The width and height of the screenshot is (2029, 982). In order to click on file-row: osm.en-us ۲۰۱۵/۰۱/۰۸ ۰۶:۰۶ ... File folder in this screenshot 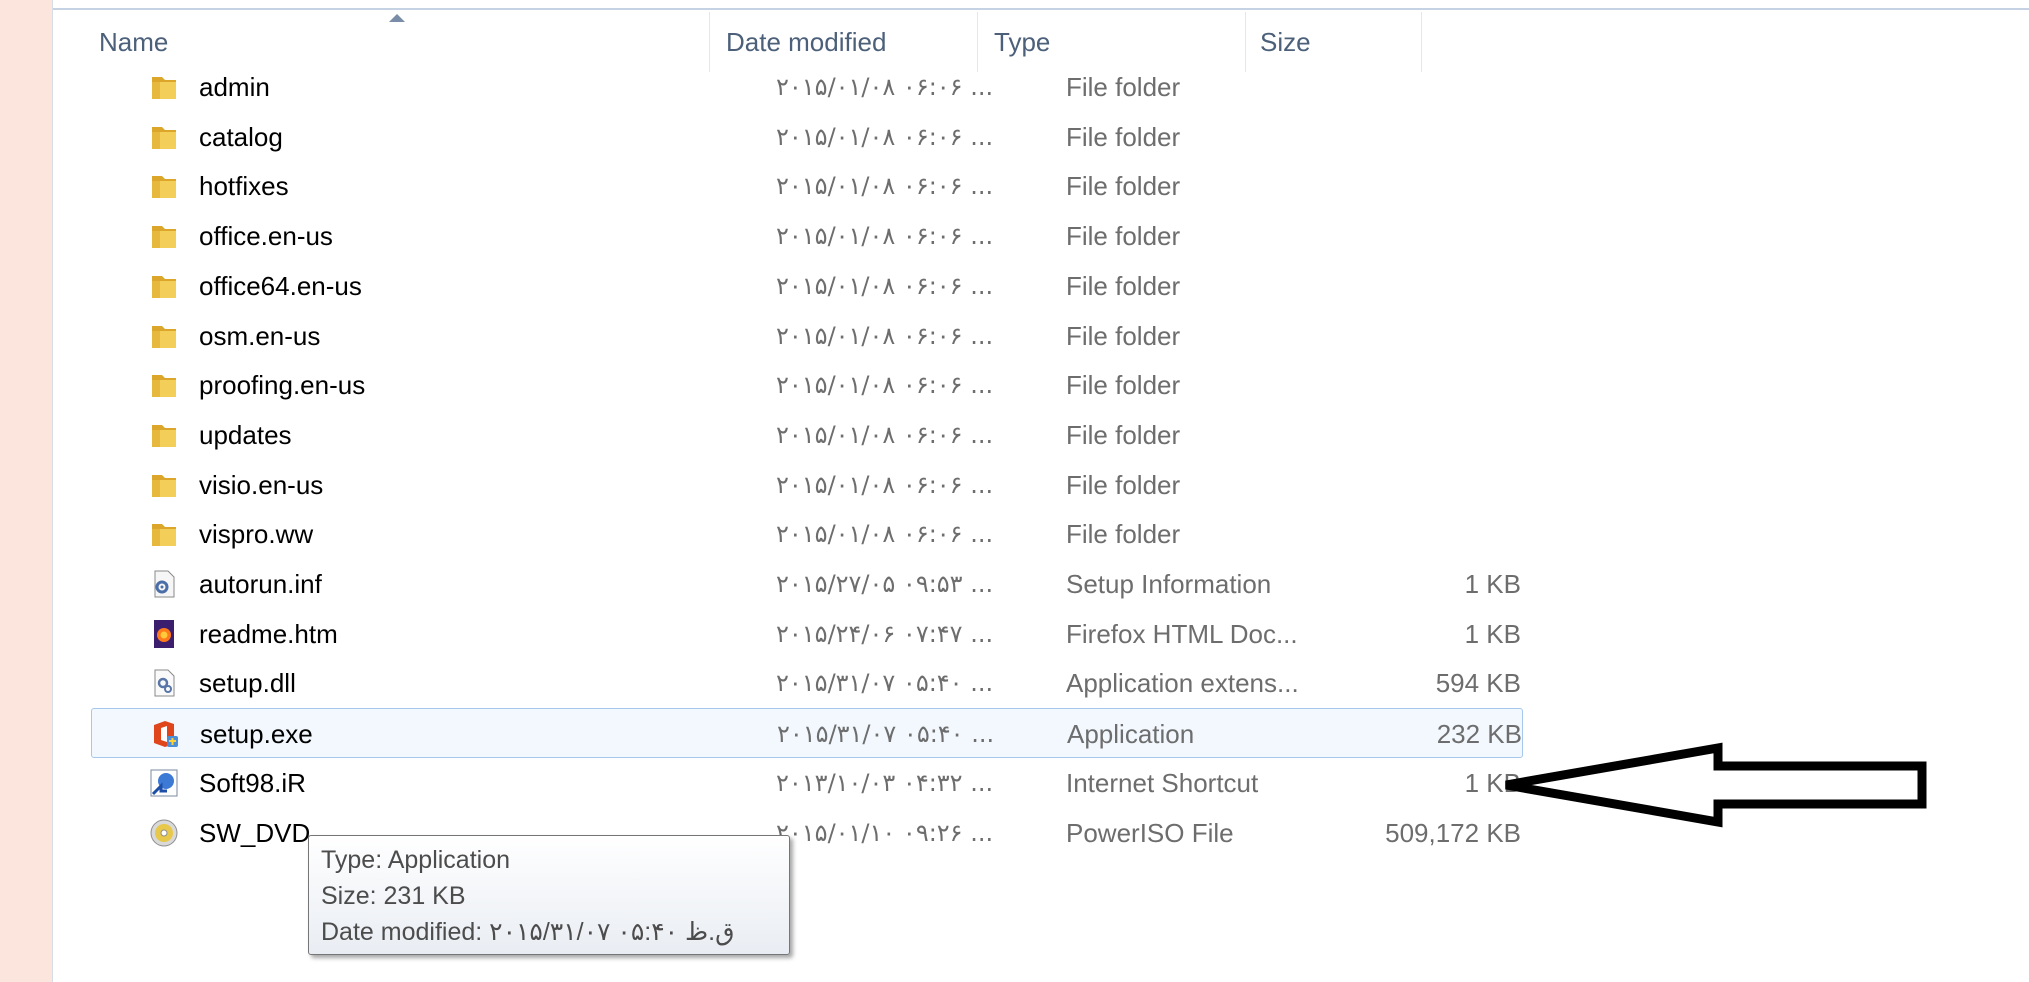, I will do `click(807, 336)`.